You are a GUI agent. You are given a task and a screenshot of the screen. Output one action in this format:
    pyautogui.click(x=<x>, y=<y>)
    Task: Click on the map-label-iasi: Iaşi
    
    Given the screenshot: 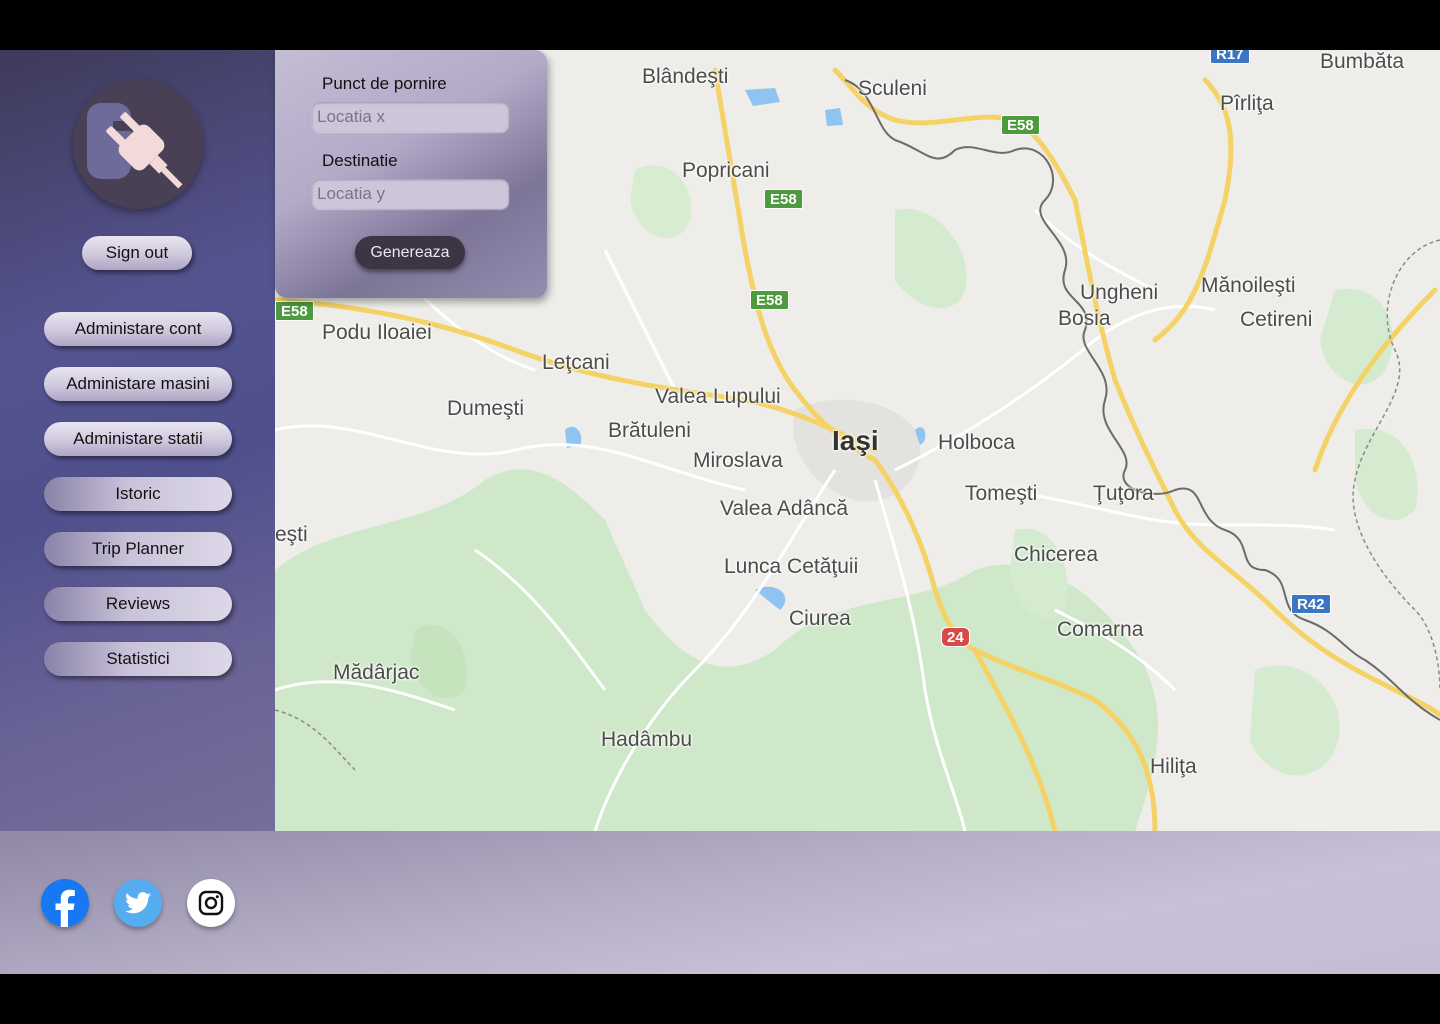 What is the action you would take?
    pyautogui.click(x=855, y=440)
    